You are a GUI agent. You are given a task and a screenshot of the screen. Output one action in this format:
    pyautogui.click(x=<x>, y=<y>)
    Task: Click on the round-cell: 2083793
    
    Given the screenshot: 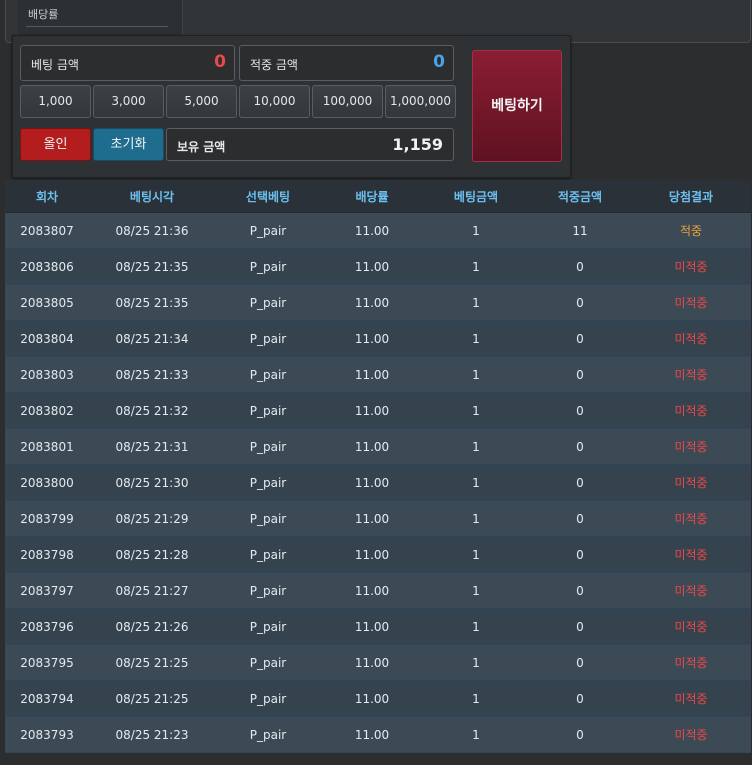 What is the action you would take?
    pyautogui.click(x=47, y=734)
    